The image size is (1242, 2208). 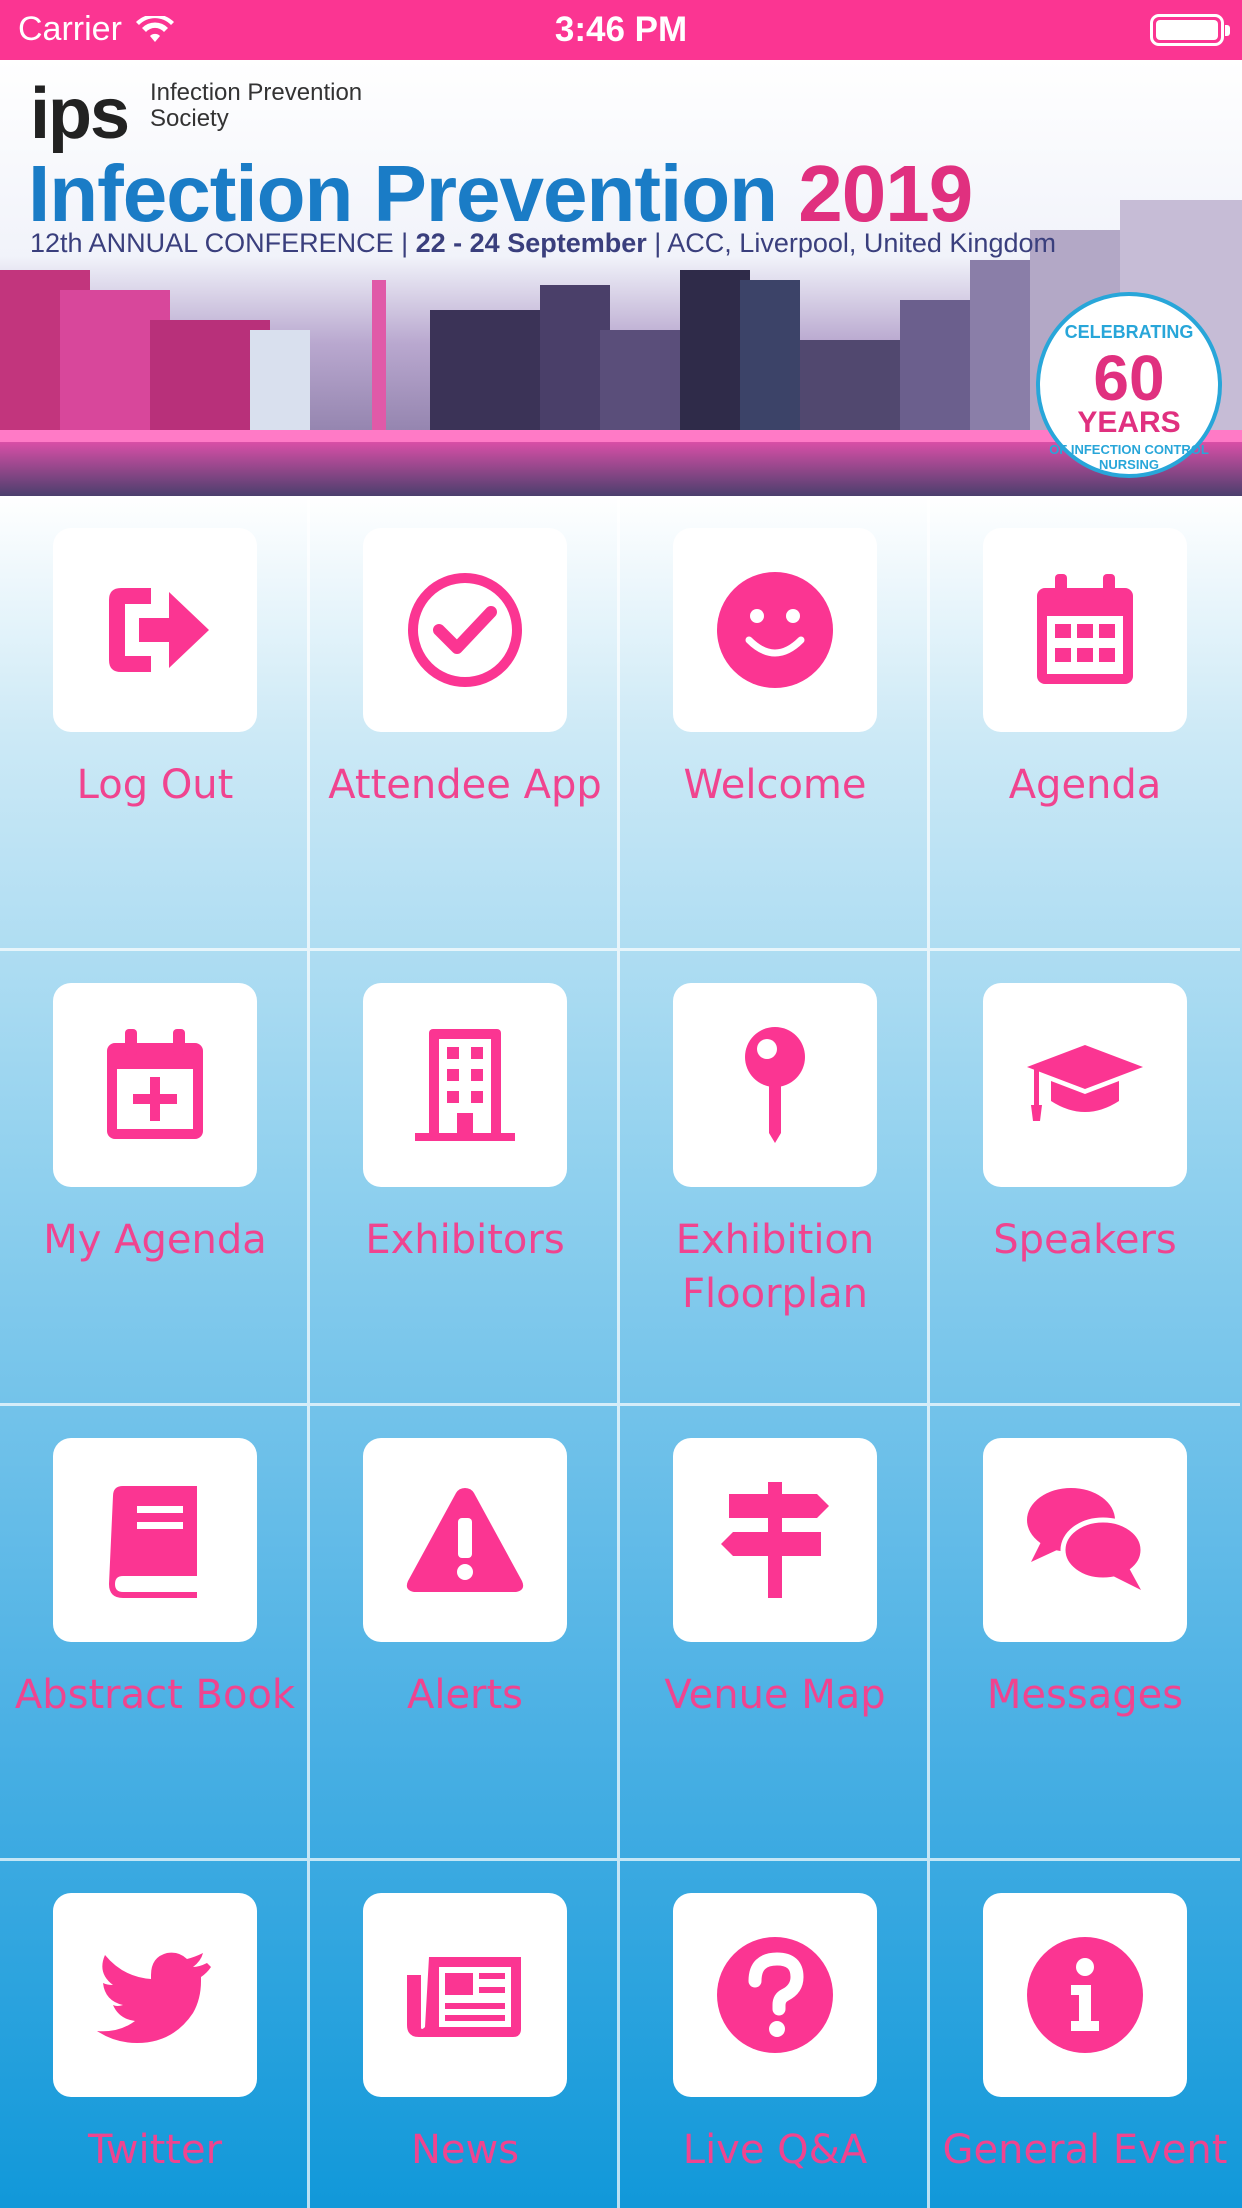 What do you see at coordinates (1085, 1695) in the screenshot?
I see `tile-label: Messages` at bounding box center [1085, 1695].